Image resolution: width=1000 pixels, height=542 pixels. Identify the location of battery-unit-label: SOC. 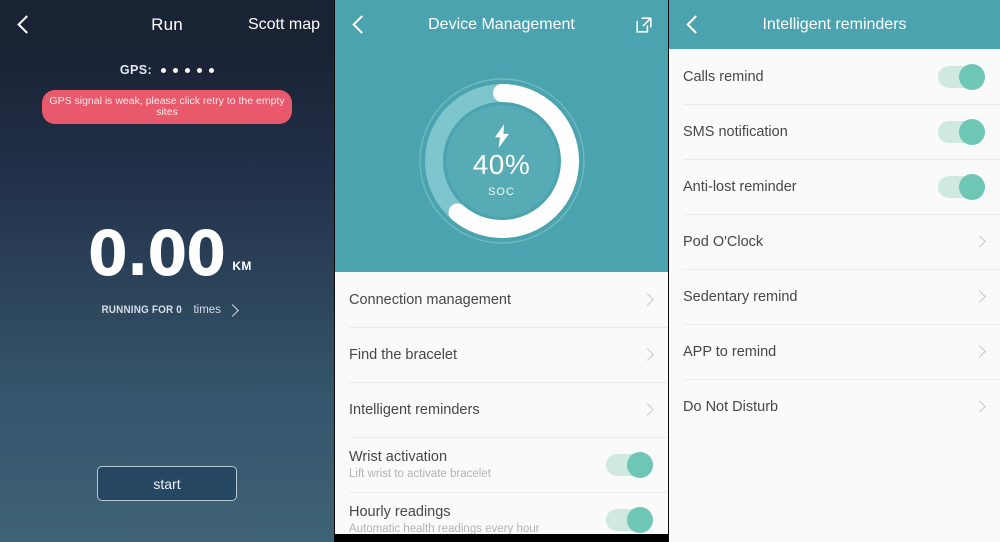
(501, 191).